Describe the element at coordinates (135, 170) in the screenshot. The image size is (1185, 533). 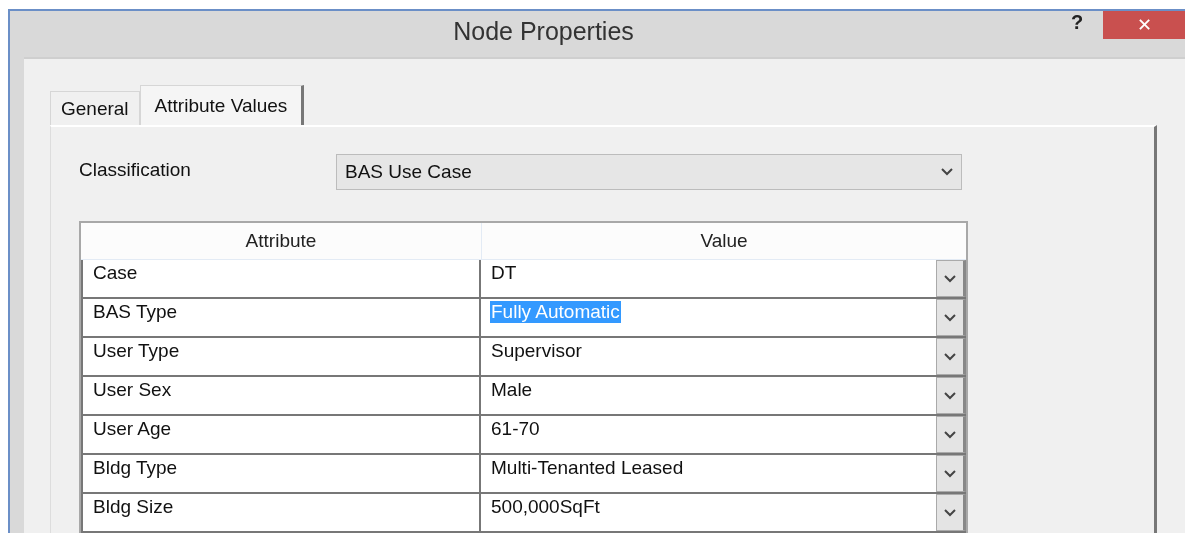
I see `field-label: Classification` at that location.